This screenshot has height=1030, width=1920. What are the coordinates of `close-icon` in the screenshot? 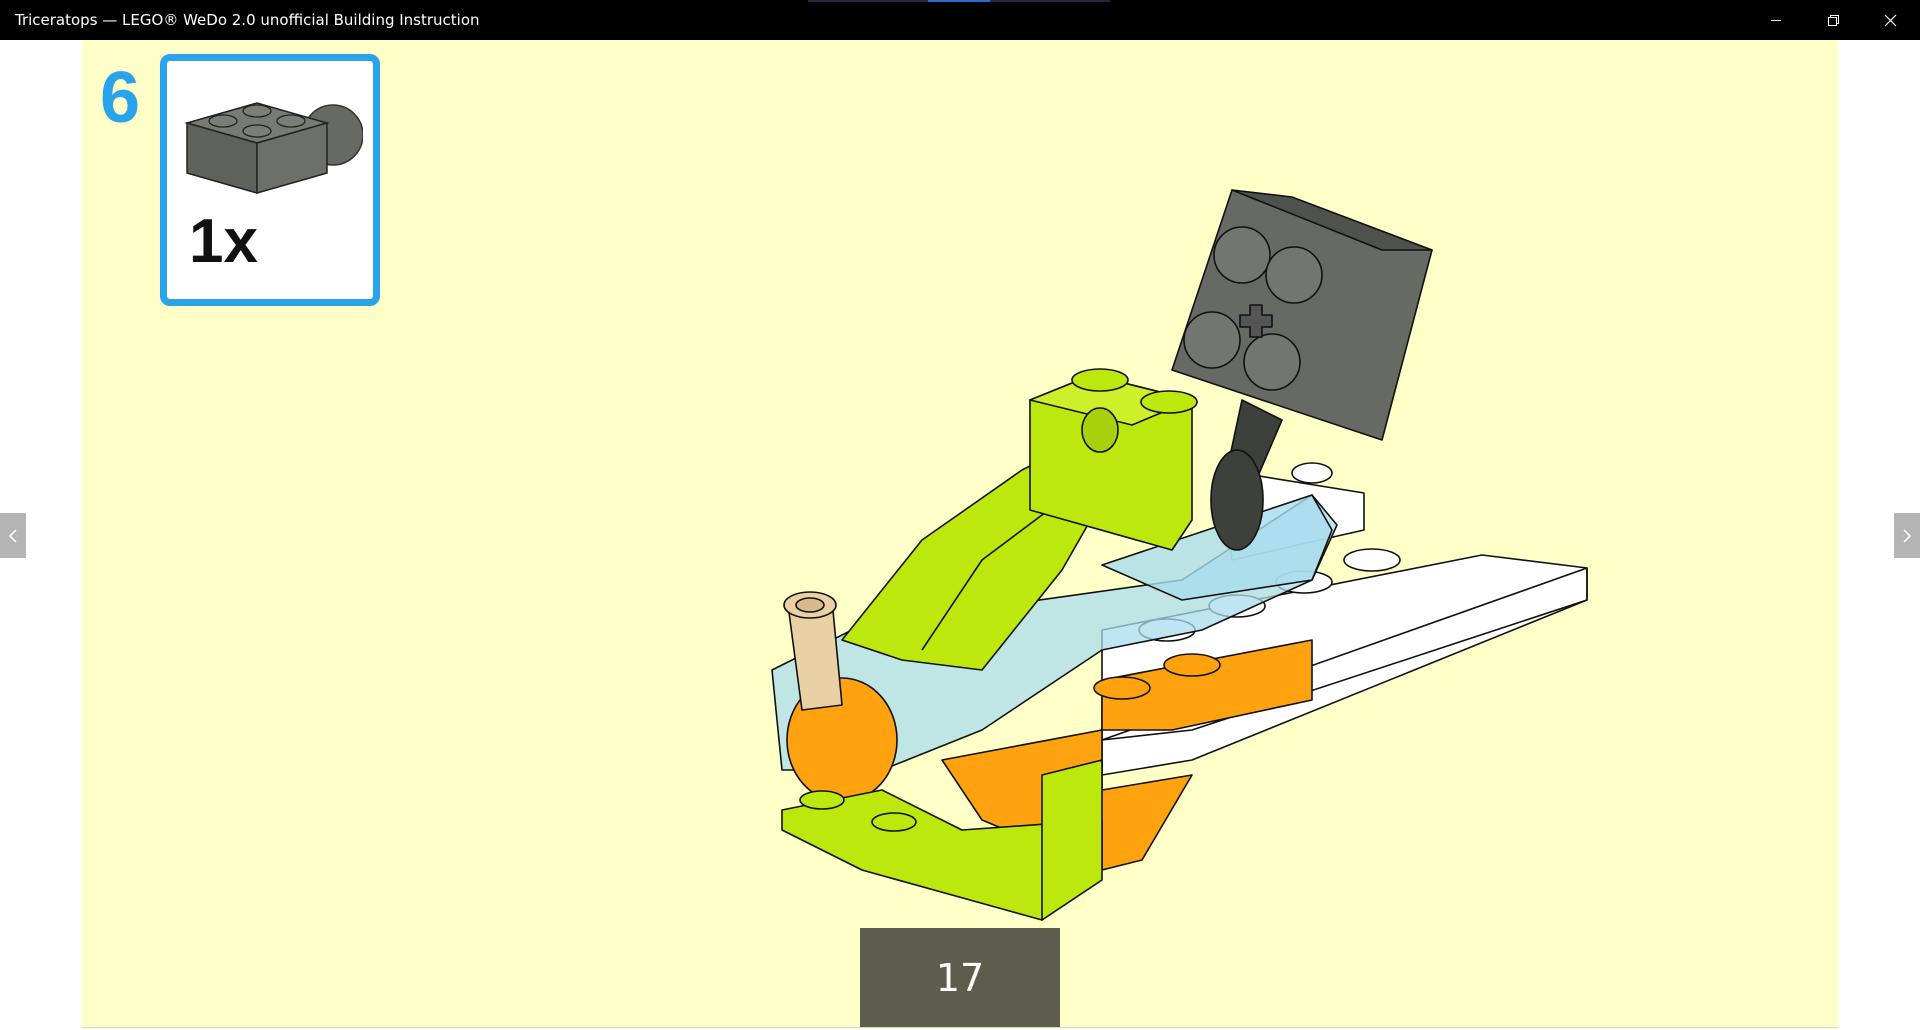 It's located at (1890, 20).